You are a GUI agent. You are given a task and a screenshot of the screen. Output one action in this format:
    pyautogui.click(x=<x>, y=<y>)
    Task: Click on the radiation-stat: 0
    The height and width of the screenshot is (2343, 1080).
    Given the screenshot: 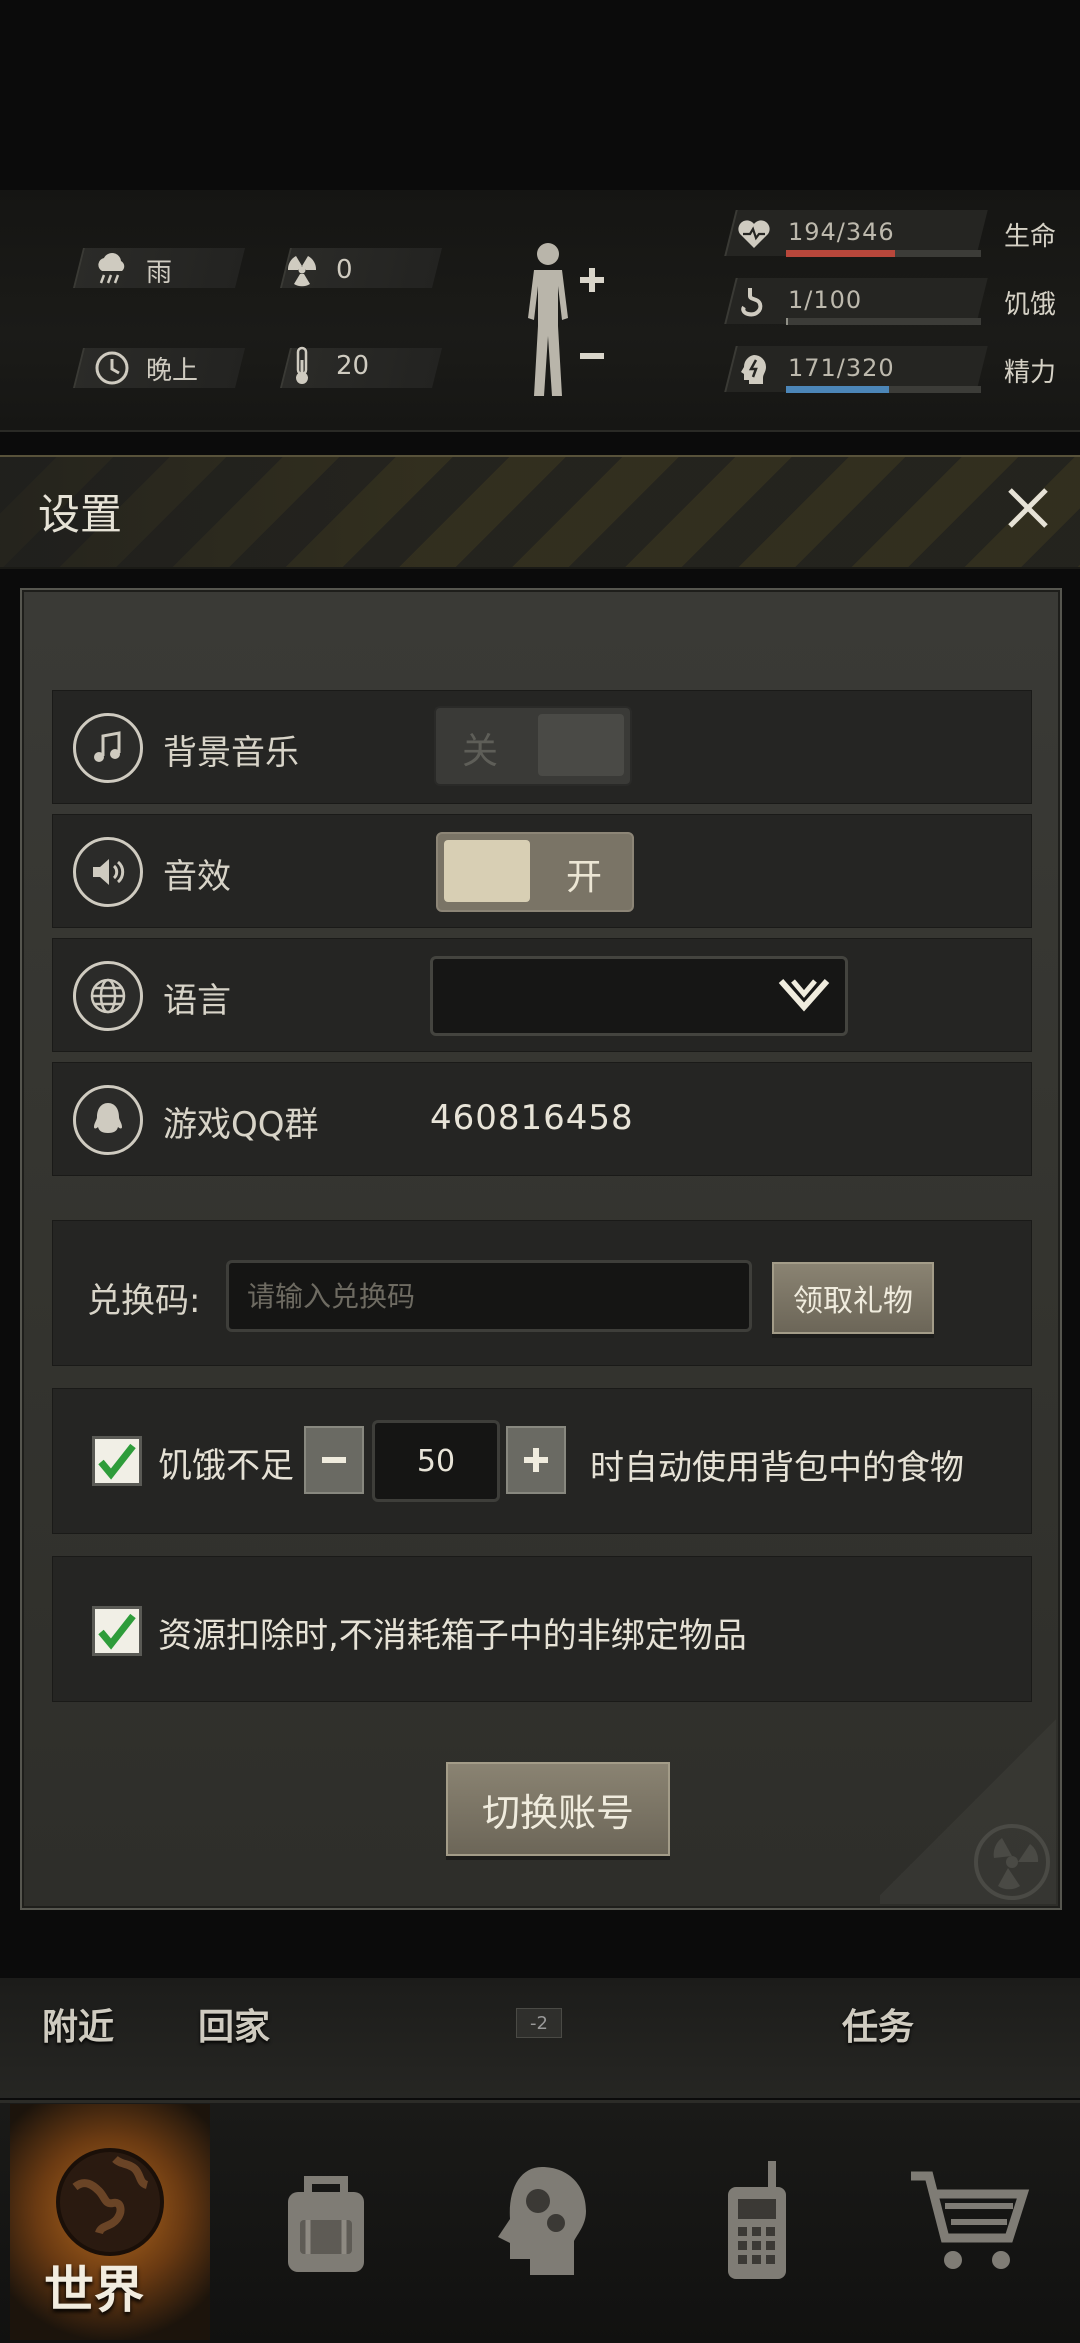 What is the action you would take?
    pyautogui.click(x=317, y=270)
    